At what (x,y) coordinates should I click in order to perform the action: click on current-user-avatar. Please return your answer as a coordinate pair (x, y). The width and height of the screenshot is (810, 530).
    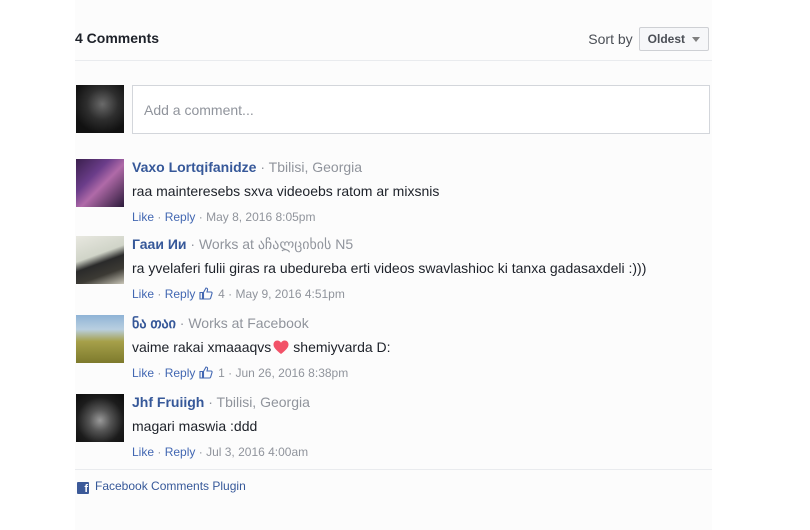
    Looking at the image, I should click on (100, 109).